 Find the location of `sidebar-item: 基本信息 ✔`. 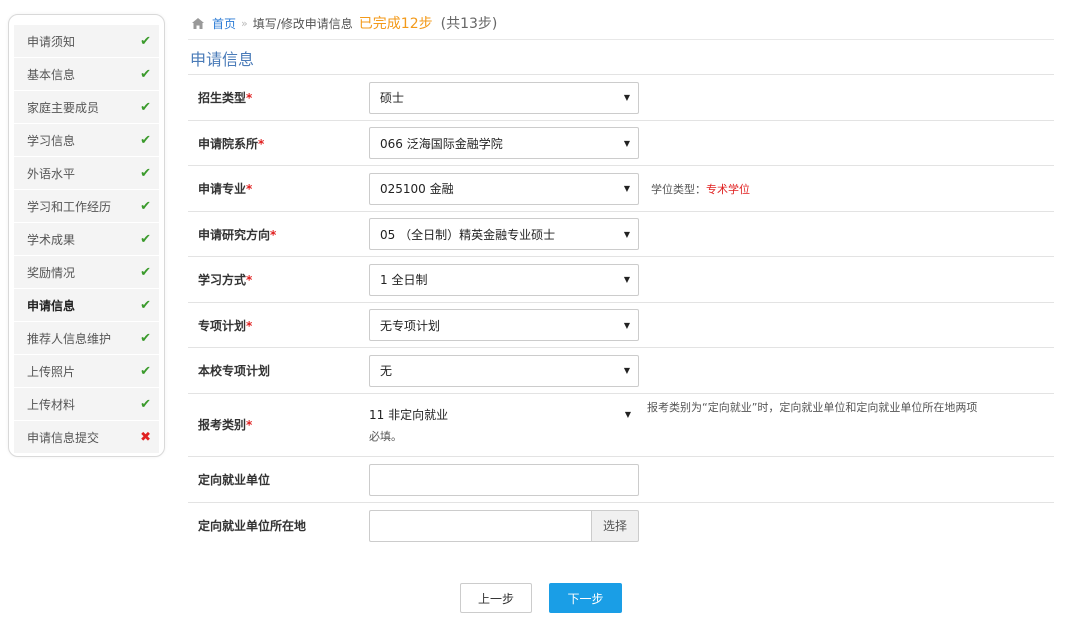

sidebar-item: 基本信息 ✔ is located at coordinates (86, 74).